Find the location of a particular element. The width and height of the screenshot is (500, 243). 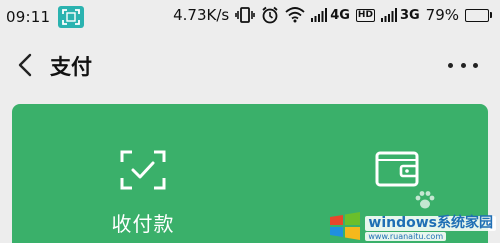

signal-icon: 4G is located at coordinates (330, 15).